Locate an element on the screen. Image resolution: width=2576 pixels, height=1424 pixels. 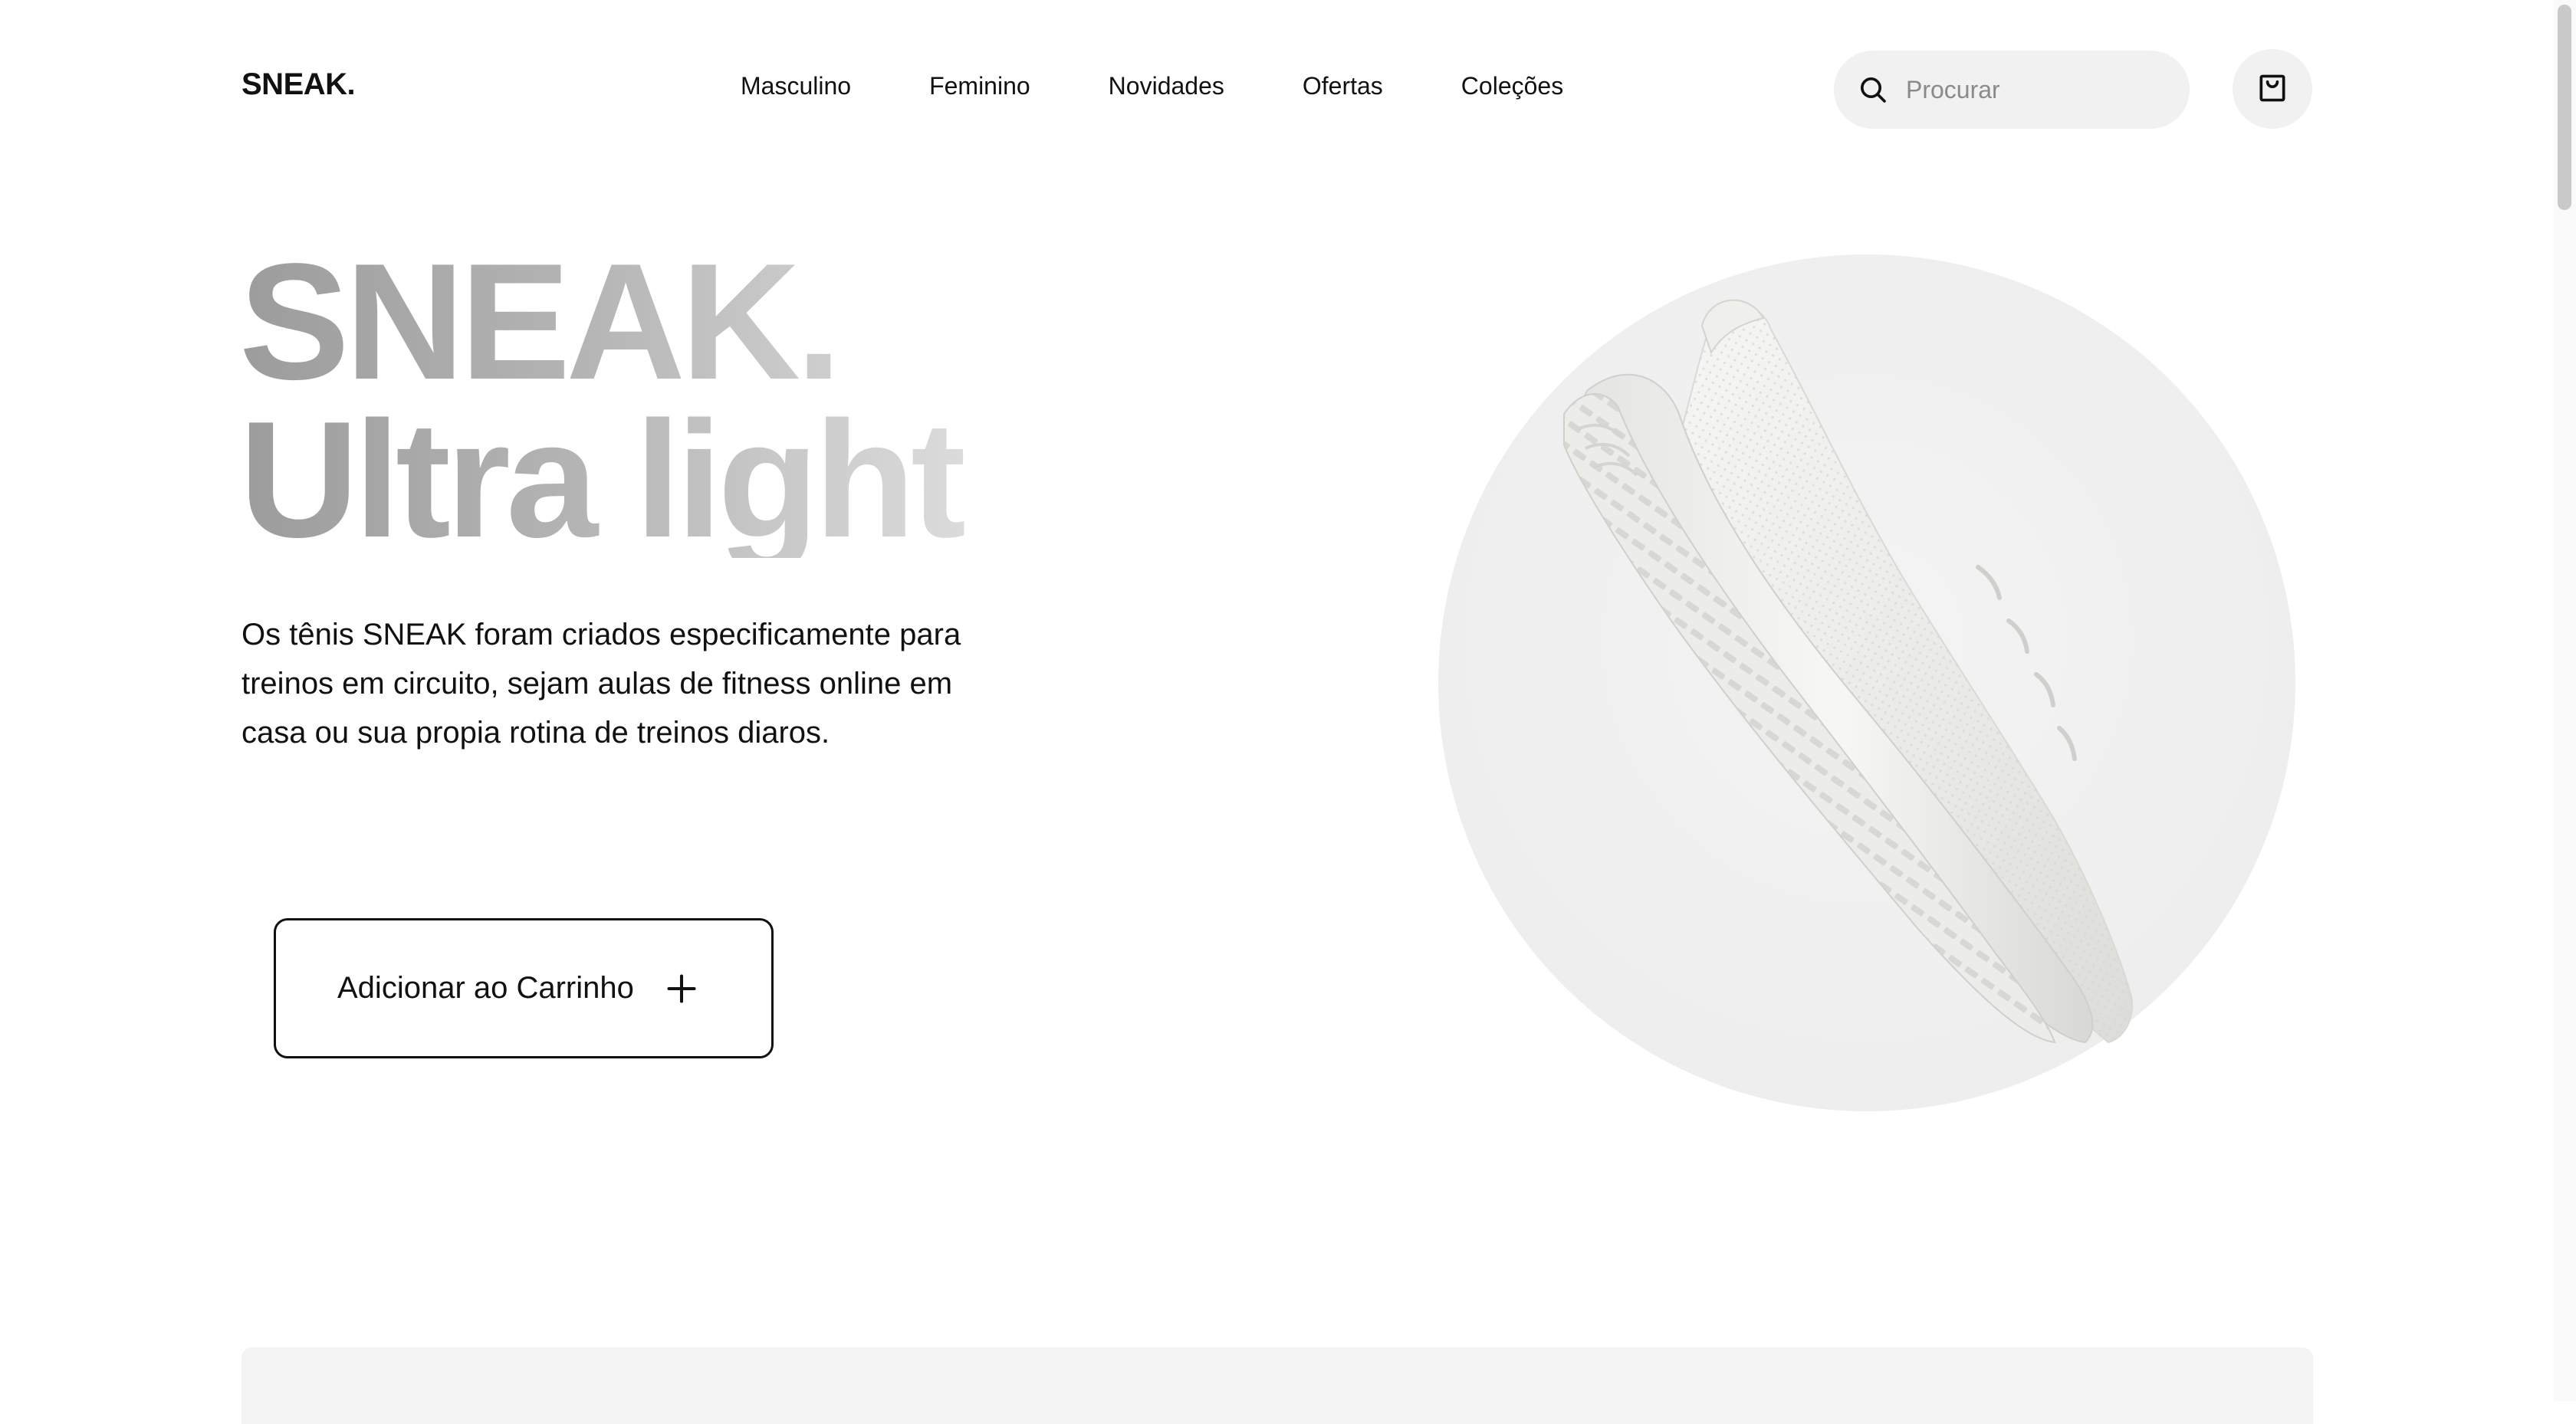
add-to-cart-label: Adicionar ao Carrinho is located at coordinates (485, 988).